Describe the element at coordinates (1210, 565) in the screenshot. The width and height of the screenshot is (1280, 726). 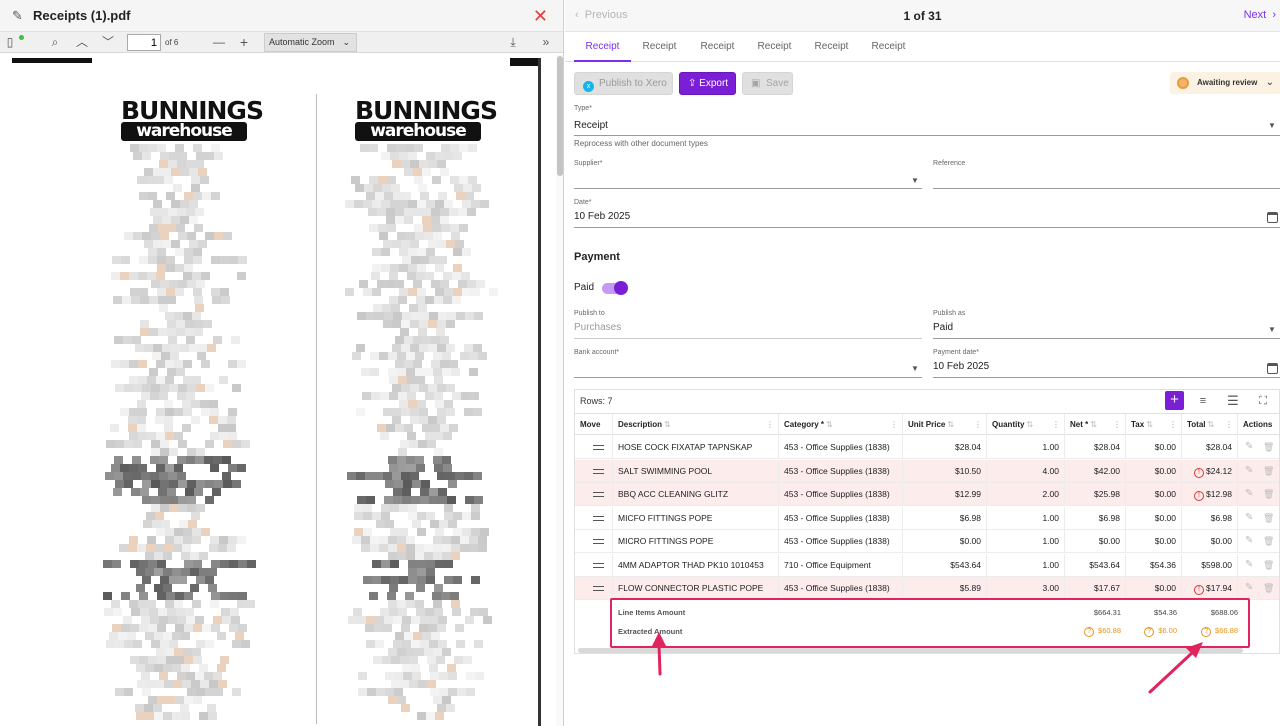
I see `cell-total: $598.00` at that location.